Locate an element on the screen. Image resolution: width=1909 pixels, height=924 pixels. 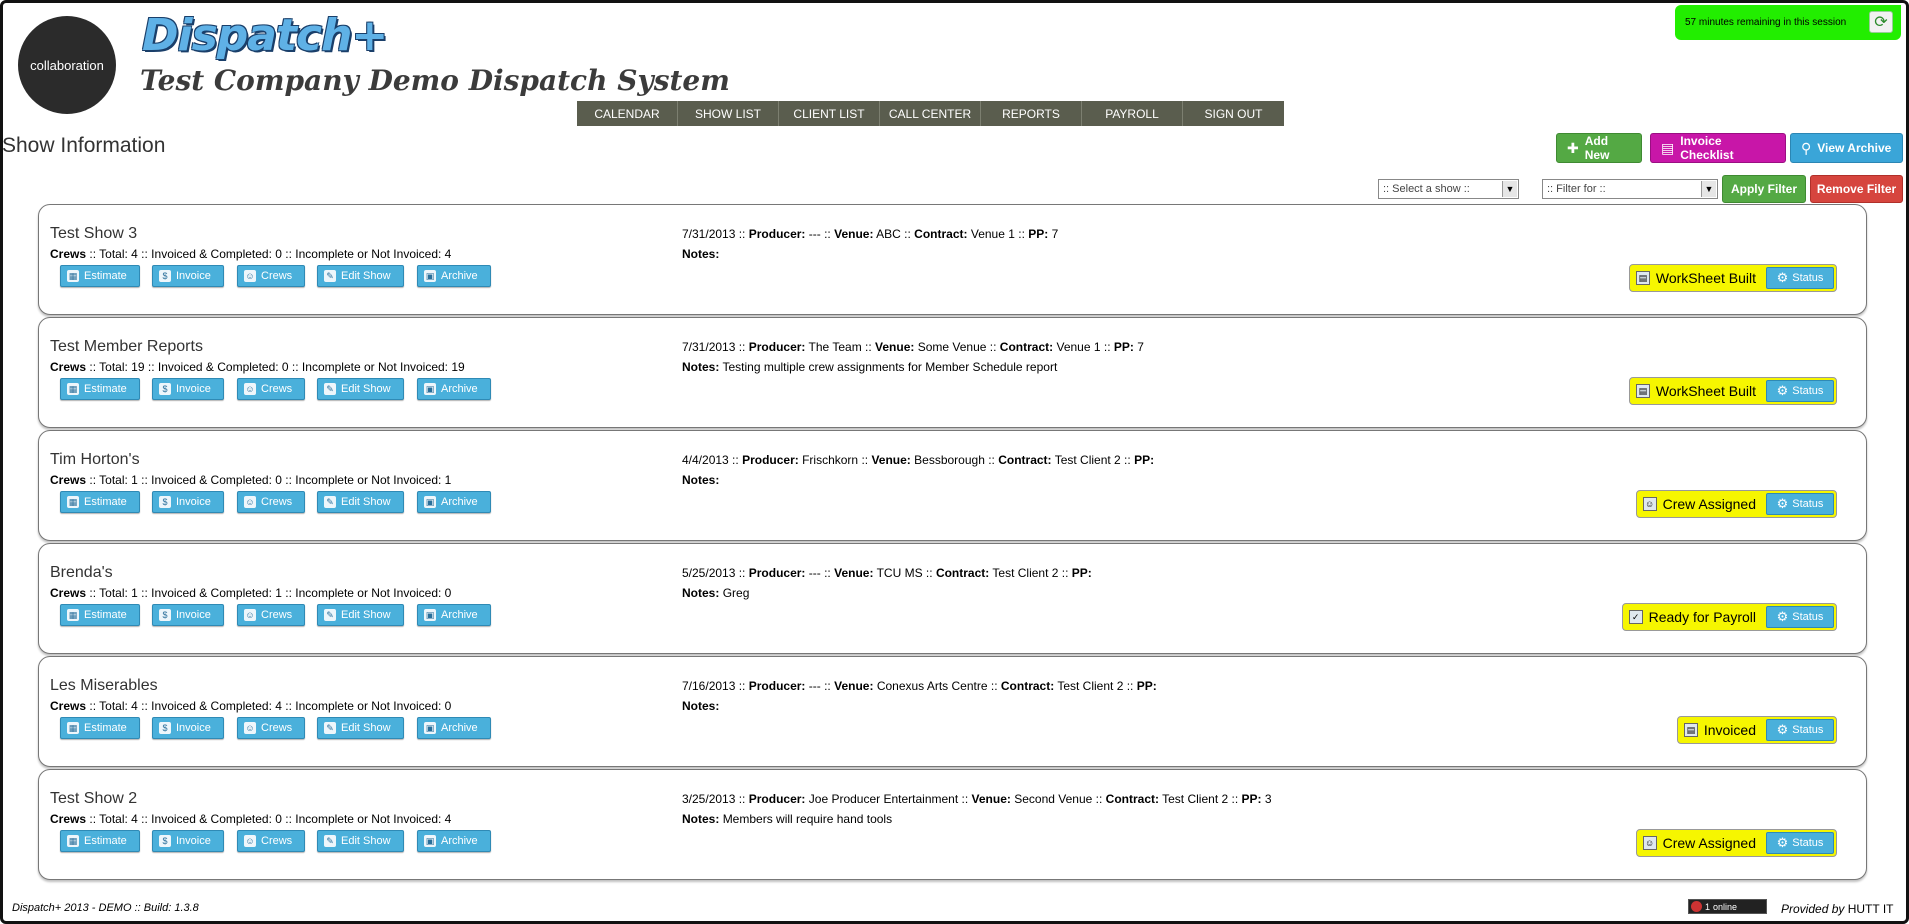
refresh-session-icon: ⟳ is located at coordinates (1881, 22).